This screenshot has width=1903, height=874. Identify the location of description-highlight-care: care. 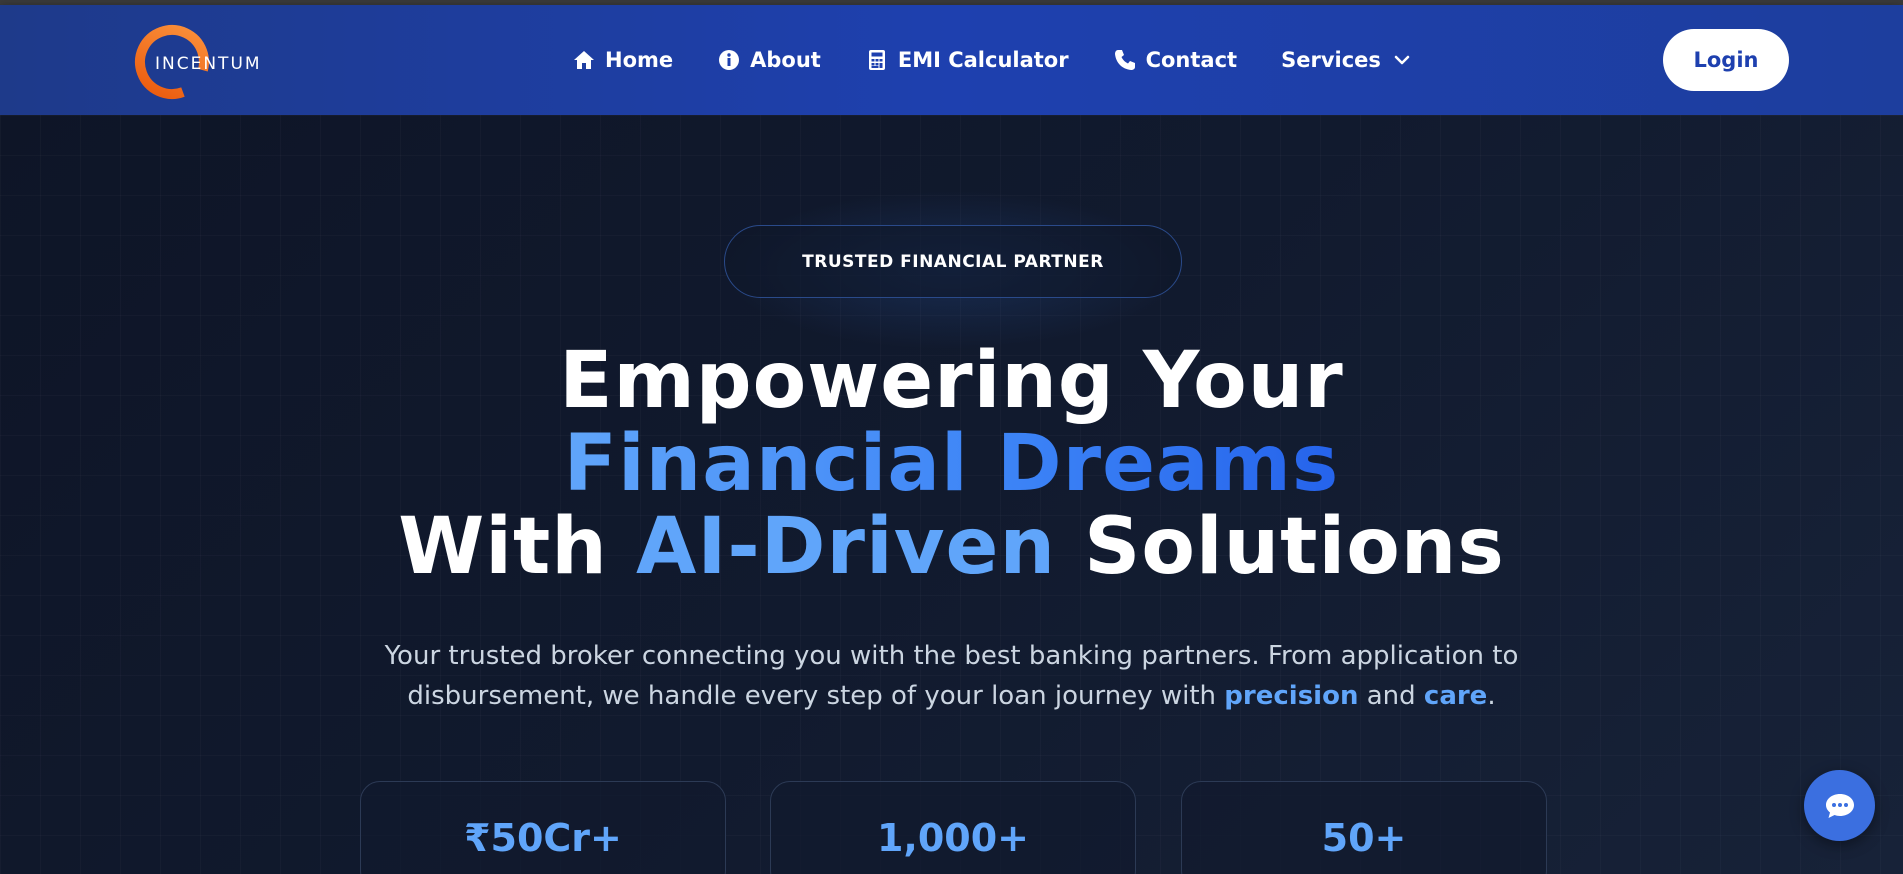
(1455, 696).